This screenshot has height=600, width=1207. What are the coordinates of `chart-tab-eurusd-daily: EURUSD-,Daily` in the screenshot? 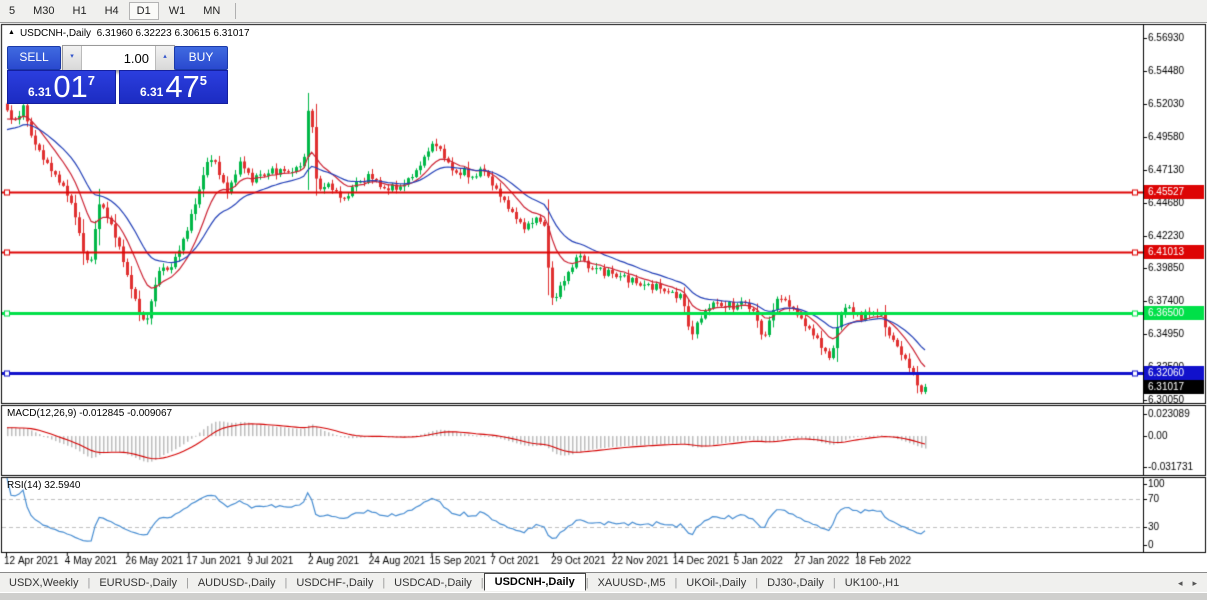 It's located at (138, 583).